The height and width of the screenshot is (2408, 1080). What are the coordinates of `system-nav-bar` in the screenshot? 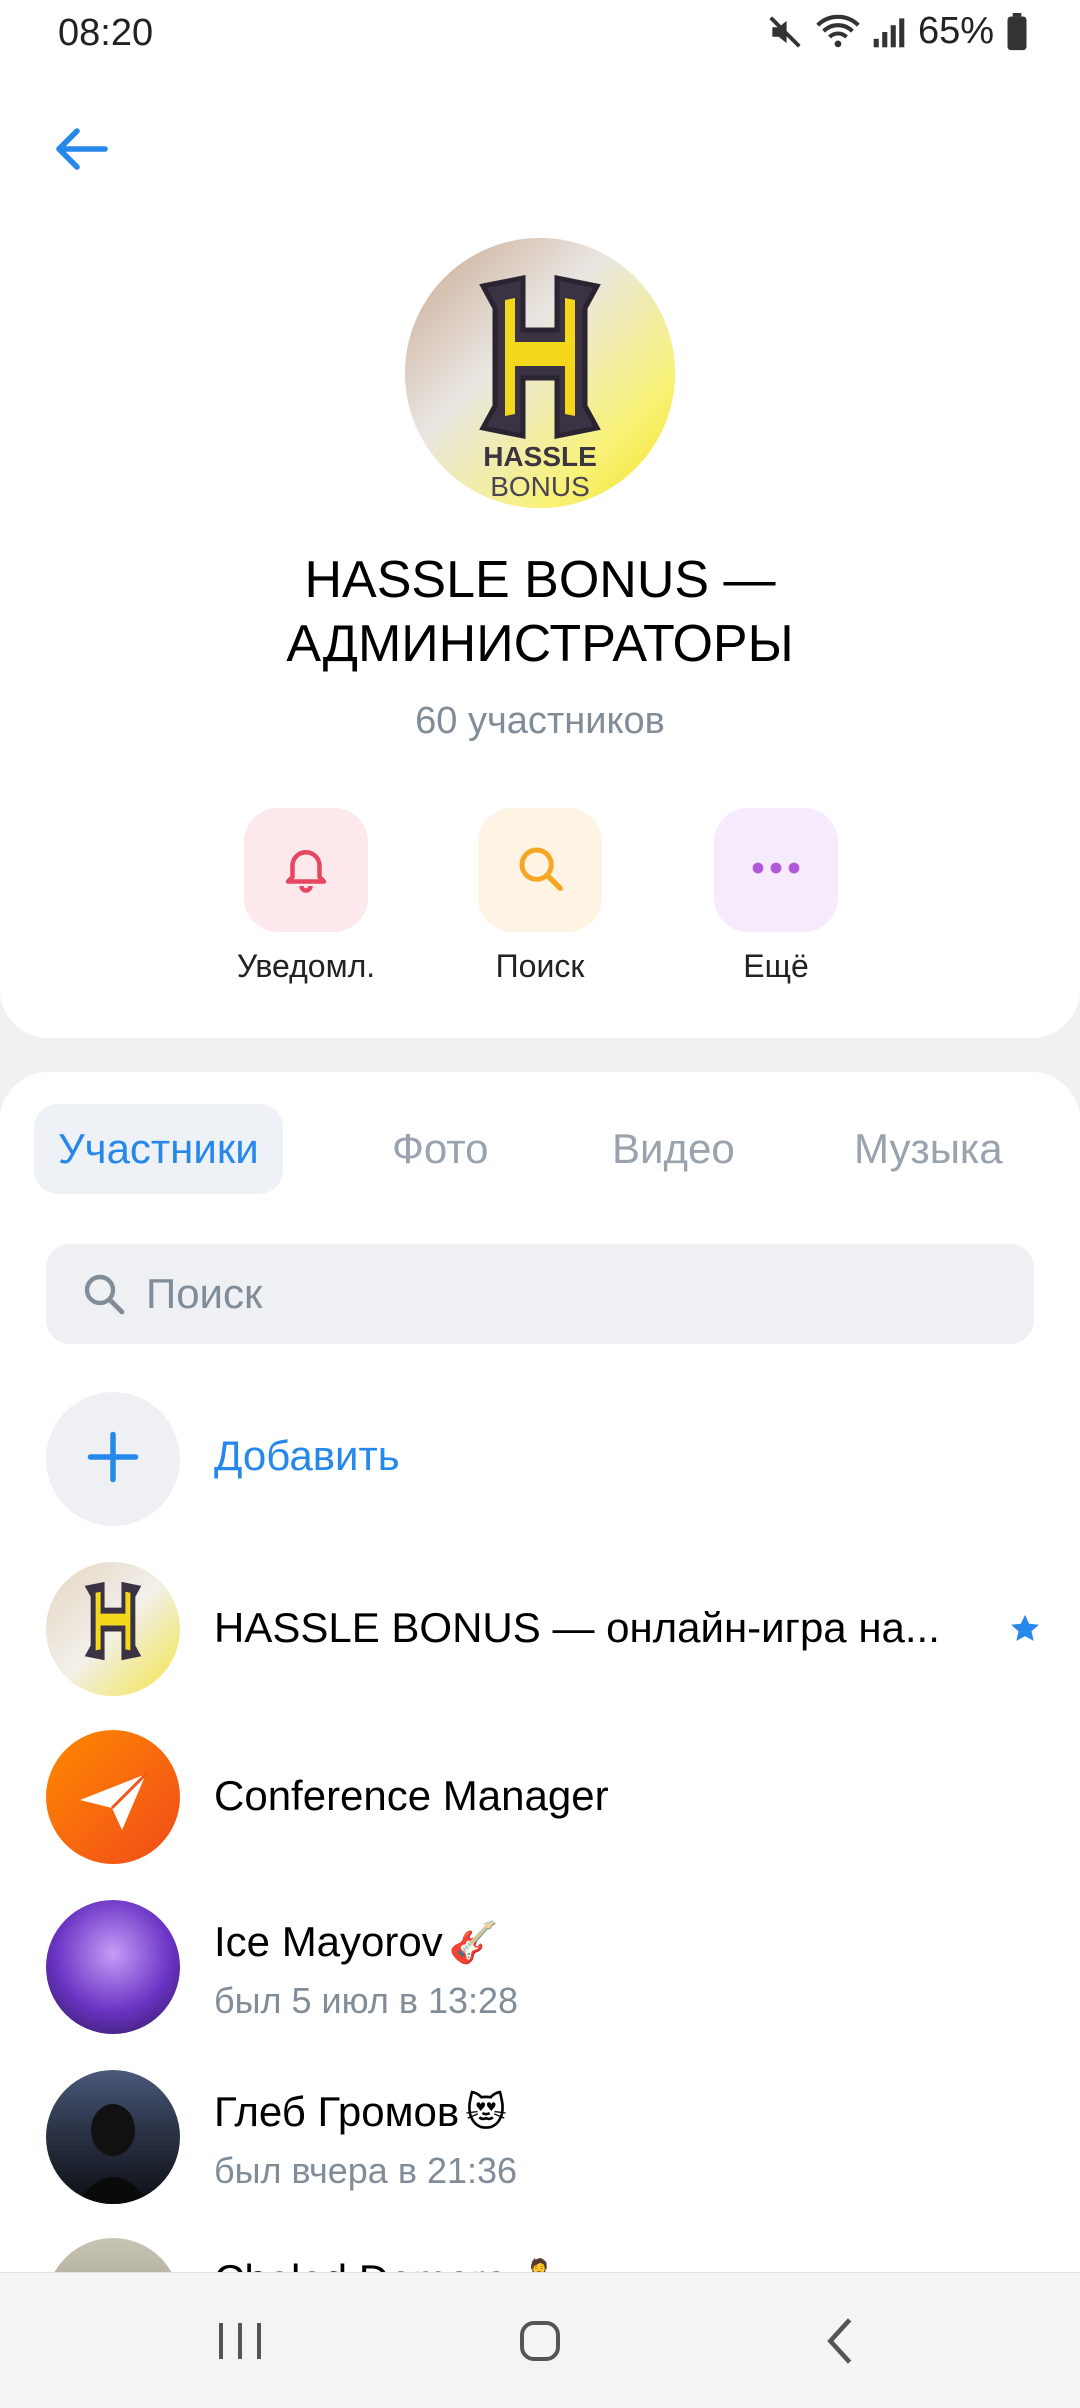 It's located at (540, 2340).